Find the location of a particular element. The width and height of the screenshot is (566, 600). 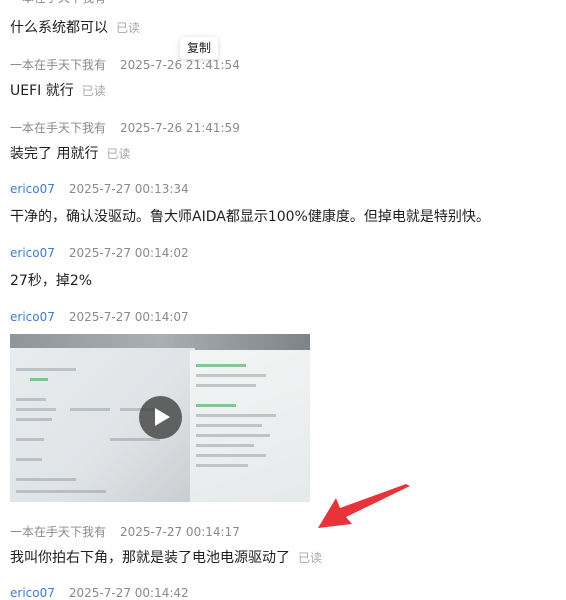

clipped-sender-line: 一本在手天下我有 is located at coordinates (65, 3).